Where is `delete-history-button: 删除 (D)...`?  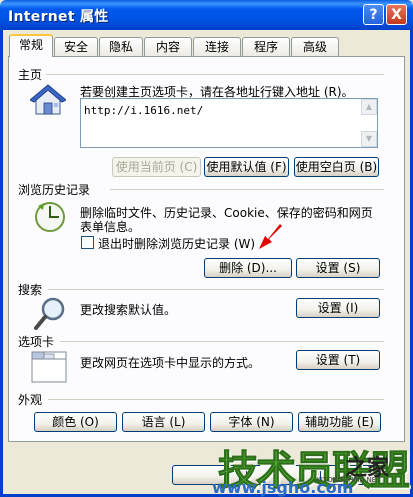
delete-history-button: 删除 (D)... is located at coordinates (248, 268).